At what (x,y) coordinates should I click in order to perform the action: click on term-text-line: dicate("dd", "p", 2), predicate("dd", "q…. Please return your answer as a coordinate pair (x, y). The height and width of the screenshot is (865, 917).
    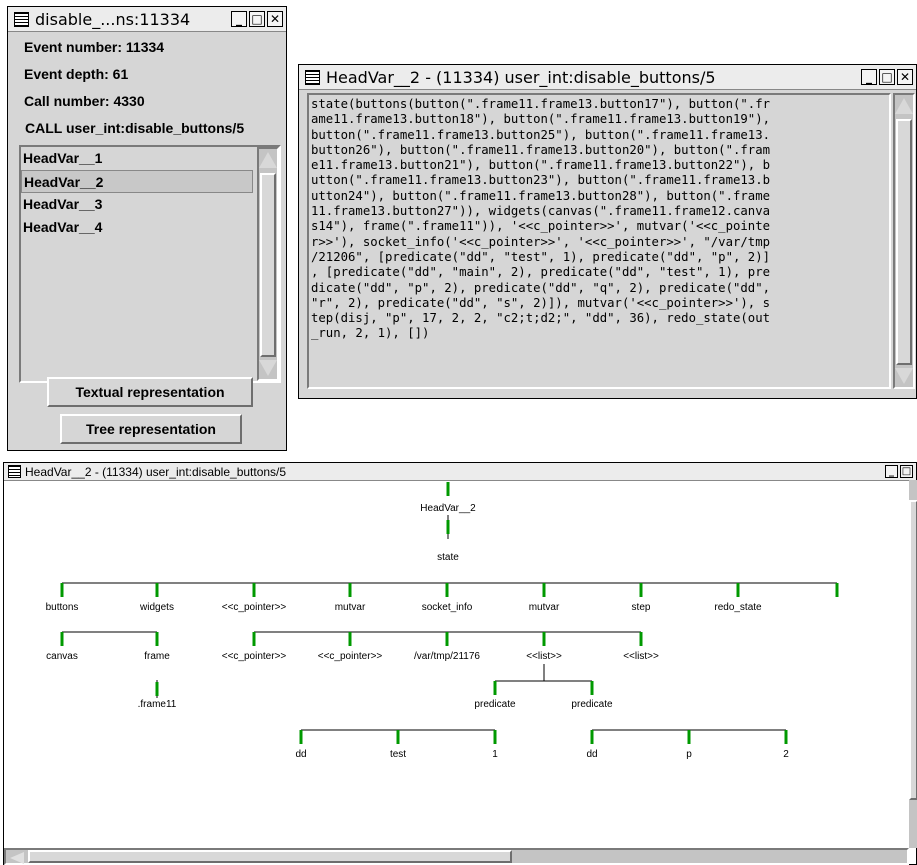
    Looking at the image, I should click on (541, 287).